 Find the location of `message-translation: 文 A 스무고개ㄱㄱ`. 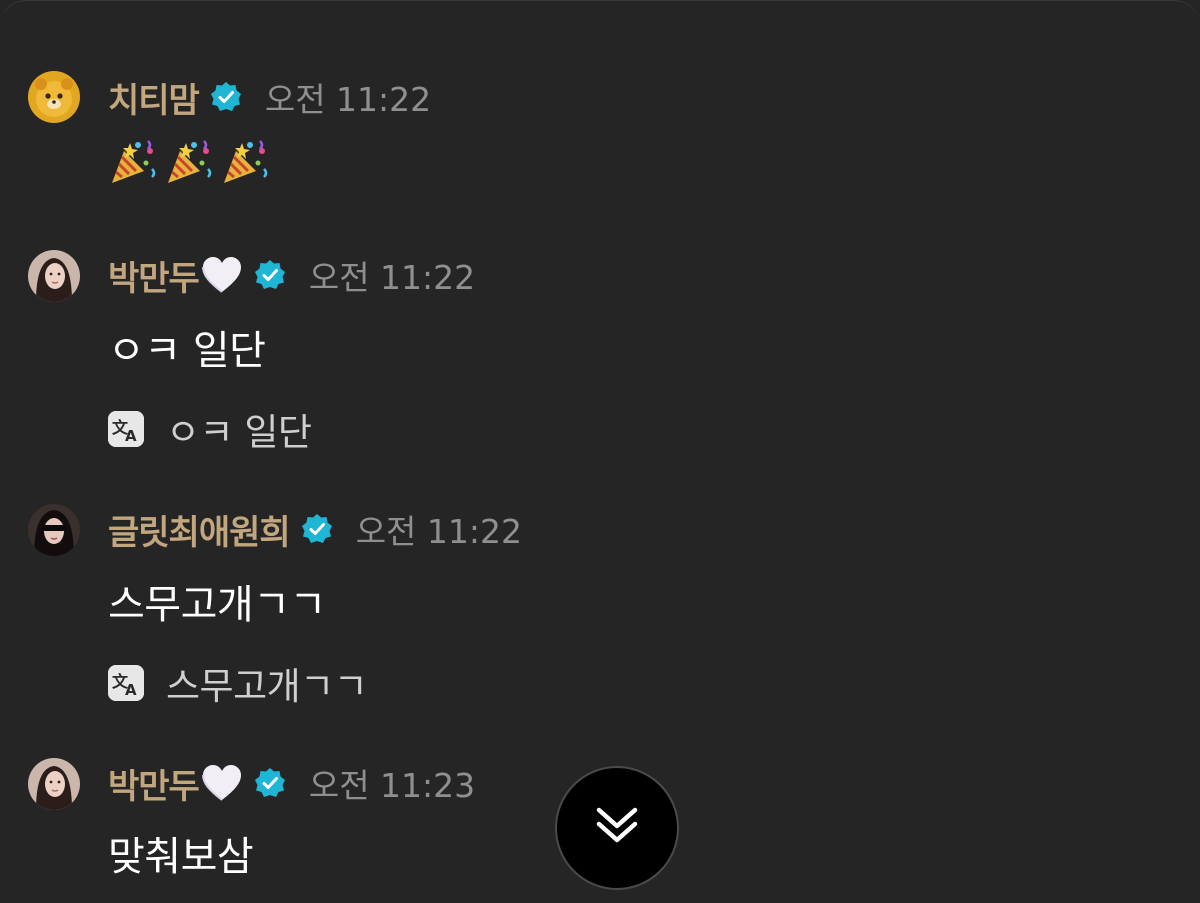

message-translation: 文 A 스무고개ㄱㄱ is located at coordinates (238, 683).